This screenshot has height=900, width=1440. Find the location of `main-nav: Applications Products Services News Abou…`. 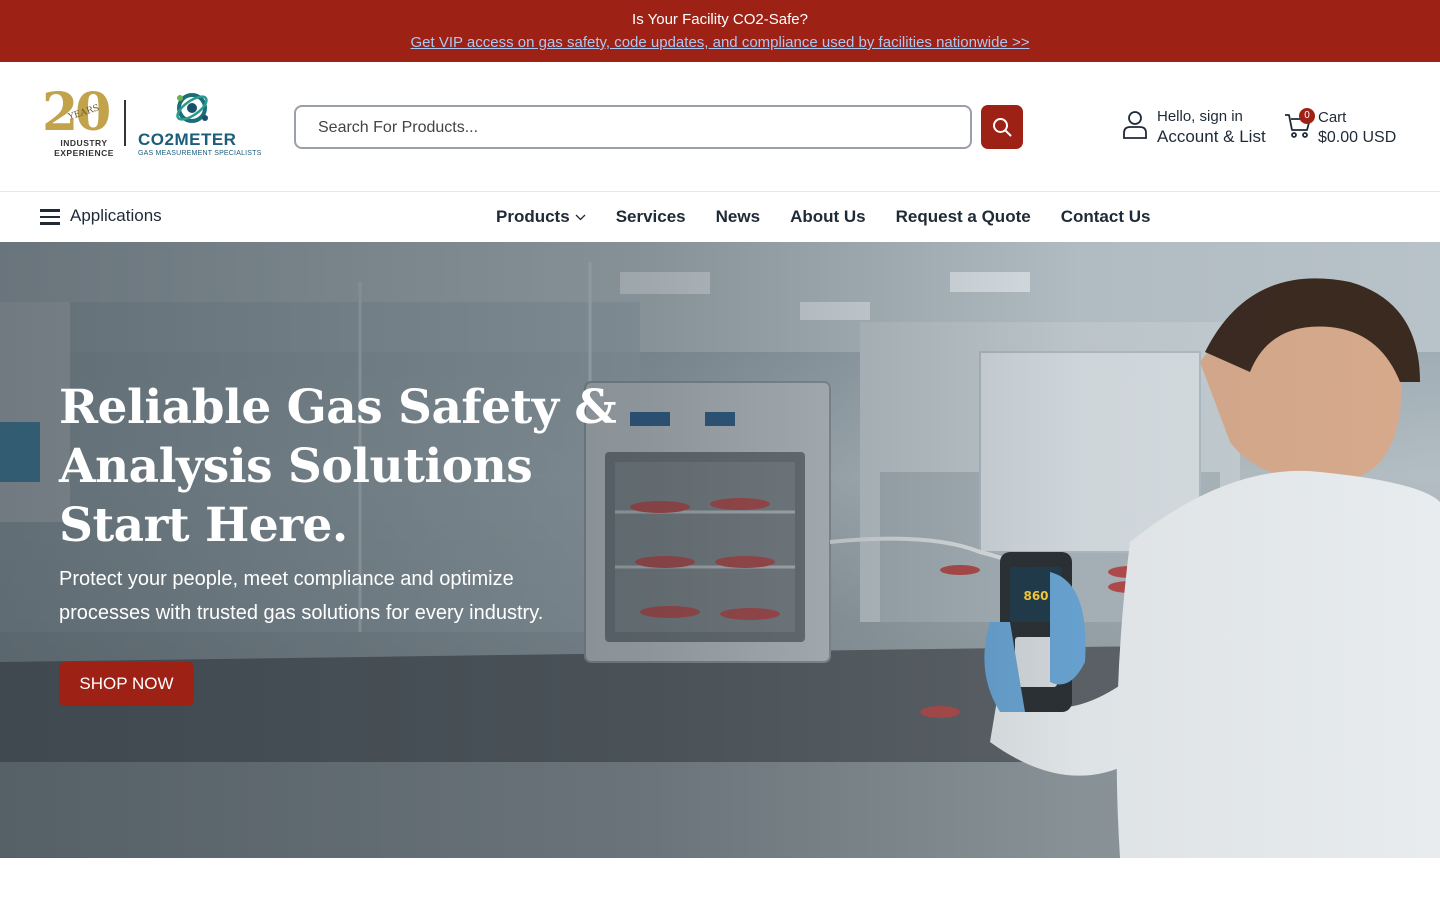

main-nav: Applications Products Services News Abou… is located at coordinates (720, 217).